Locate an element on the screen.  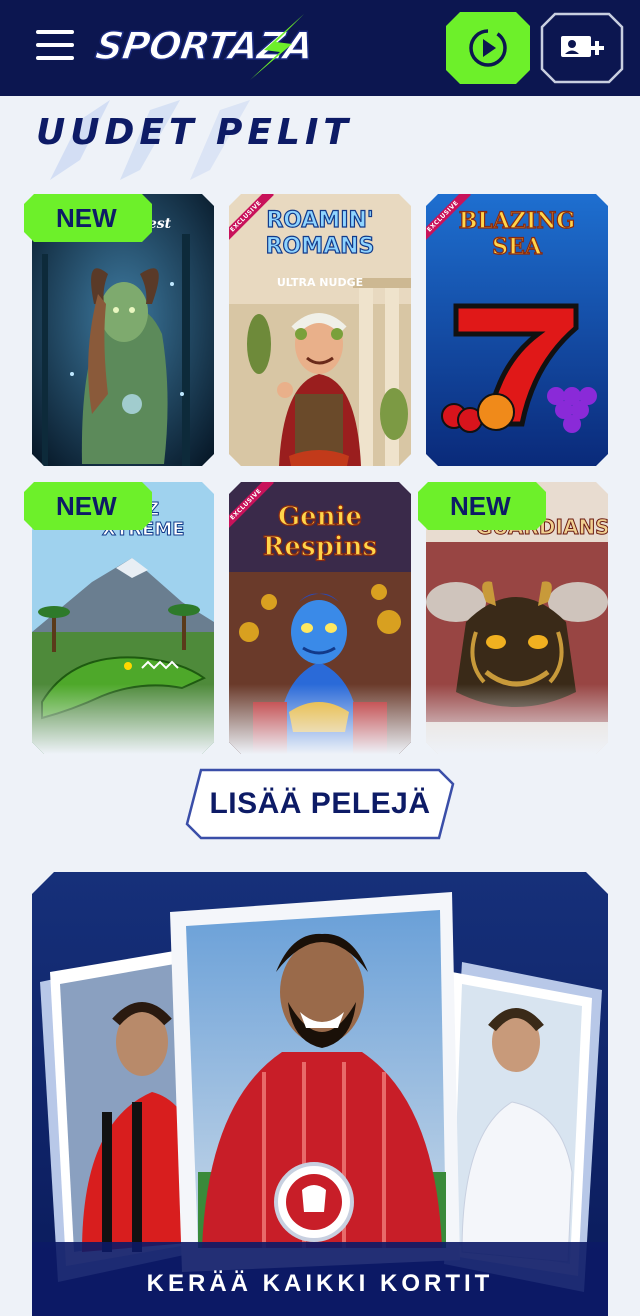
more-games-button: LISÄÄ PELEJÄ is located at coordinates (320, 804).